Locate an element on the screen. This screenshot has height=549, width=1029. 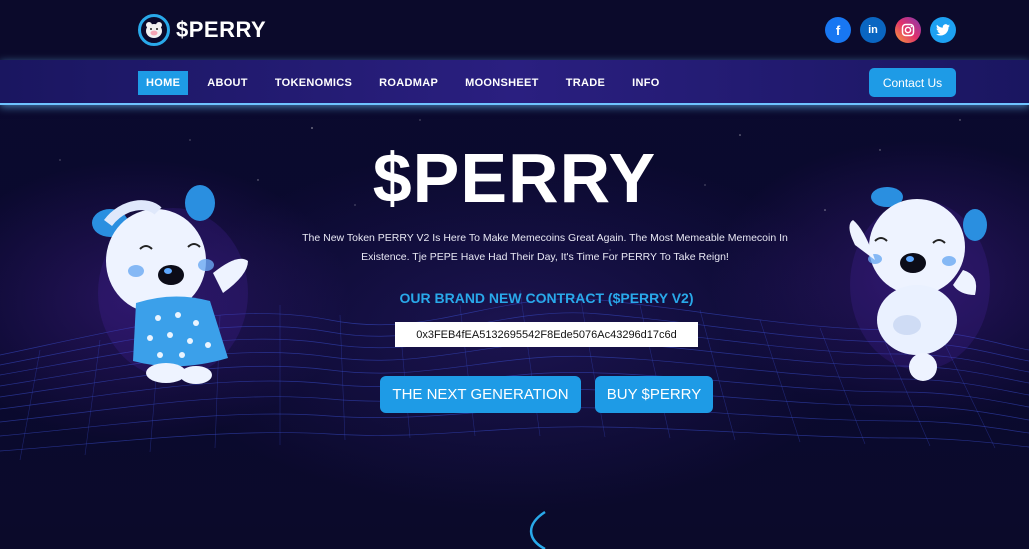
nav-item-moonsheet: MOONSHEET is located at coordinates (502, 83).